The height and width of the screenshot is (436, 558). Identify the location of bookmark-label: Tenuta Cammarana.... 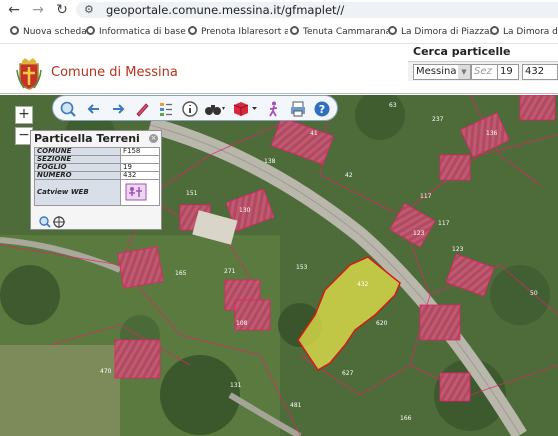
(345, 32).